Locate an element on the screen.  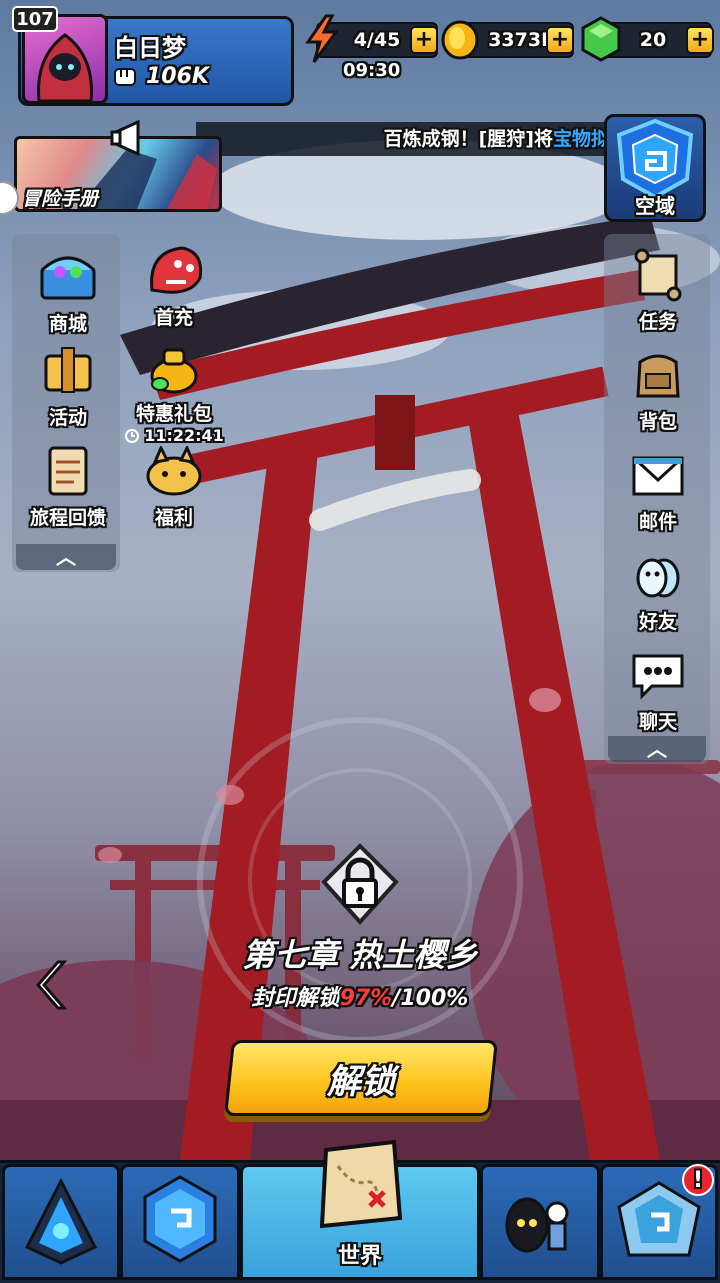
previous-chapter-arrow-icon is located at coordinates (52, 985).